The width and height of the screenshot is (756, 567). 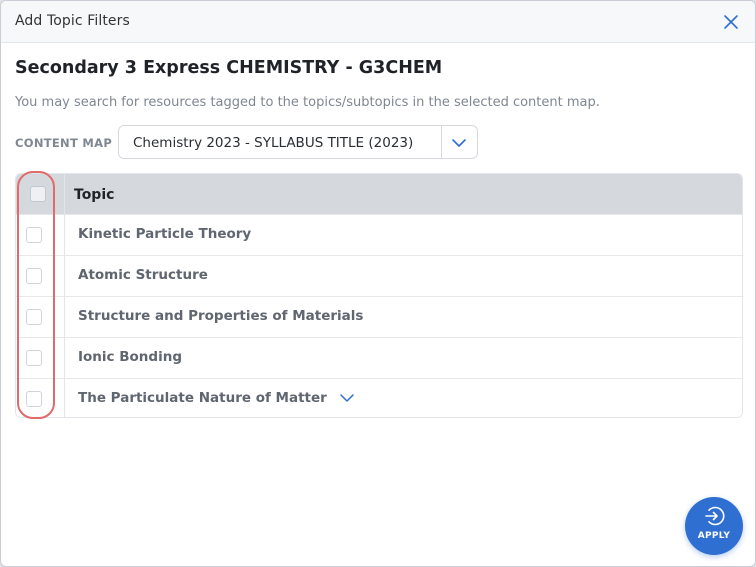 I want to click on topic-label: Structure and Properties of Materials, so click(x=221, y=316).